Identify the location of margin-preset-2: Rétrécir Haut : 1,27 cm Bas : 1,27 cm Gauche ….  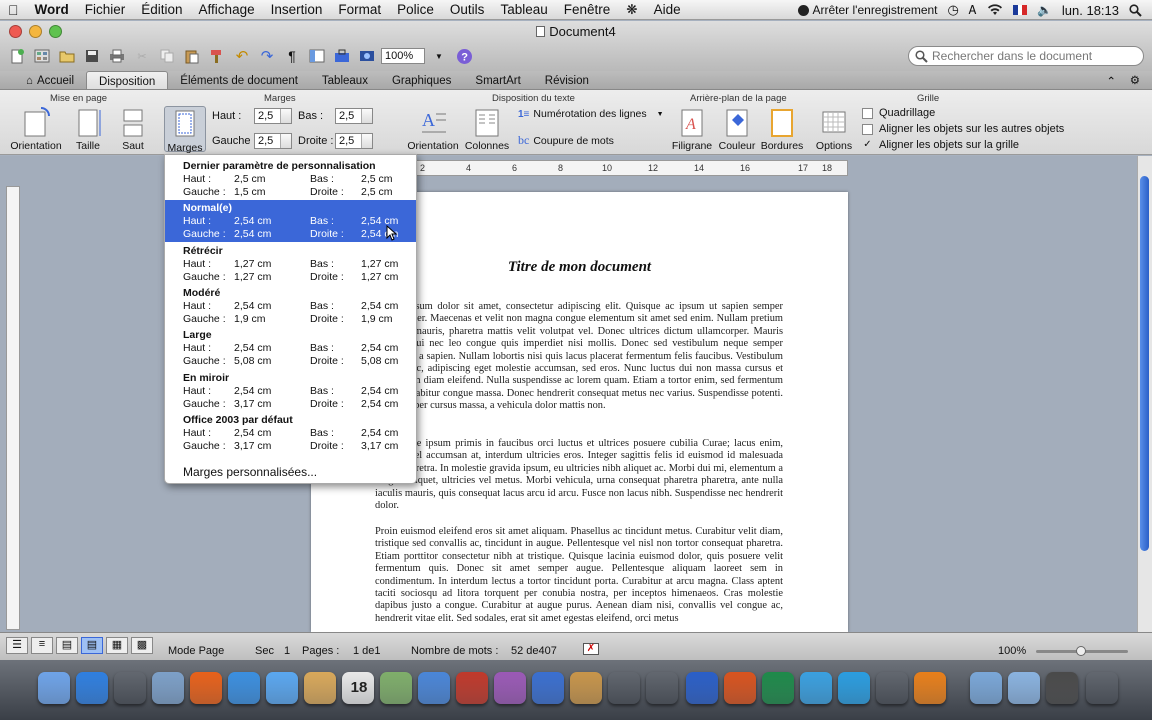
(290, 264).